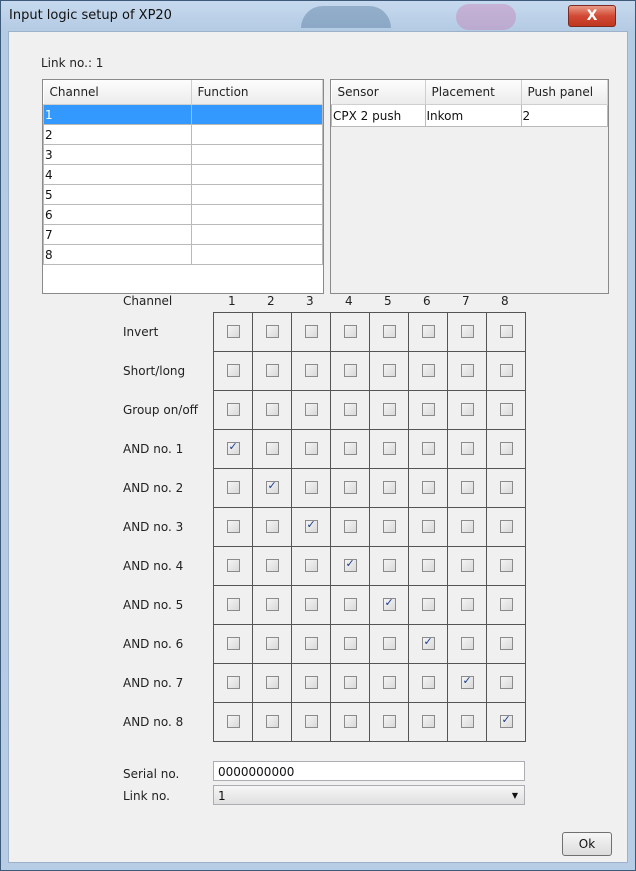 Image resolution: width=636 pixels, height=871 pixels. What do you see at coordinates (117, 154) in the screenshot?
I see `channel-cell: 3` at bounding box center [117, 154].